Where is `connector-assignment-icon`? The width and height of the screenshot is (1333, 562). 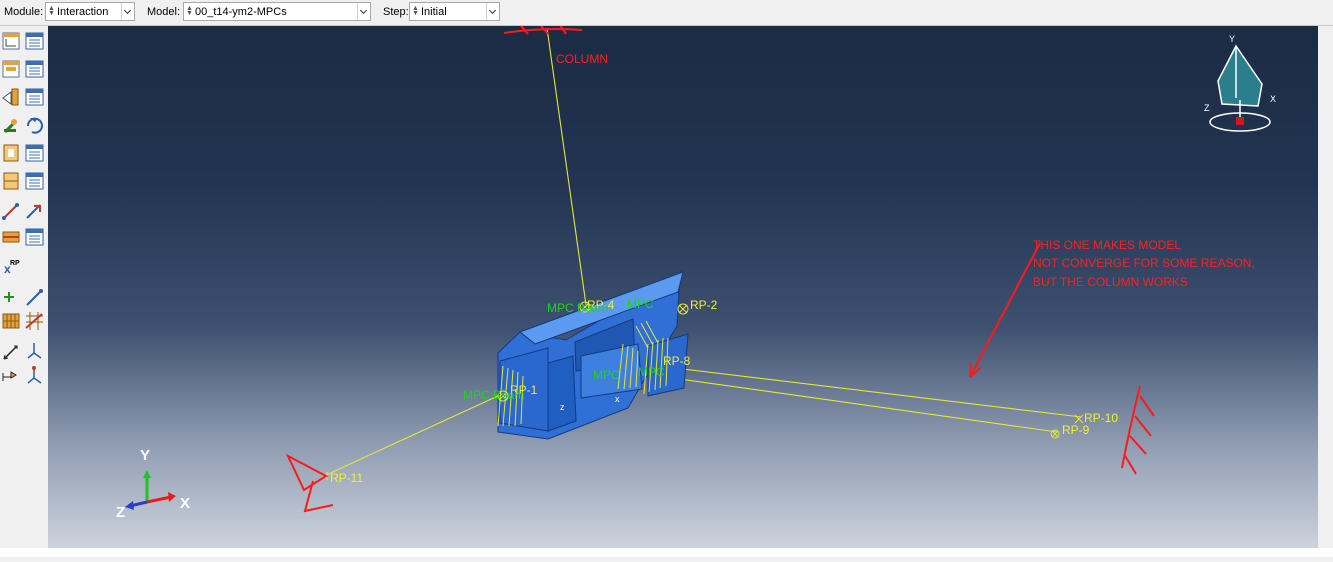
connector-assignment-icon is located at coordinates (33, 211).